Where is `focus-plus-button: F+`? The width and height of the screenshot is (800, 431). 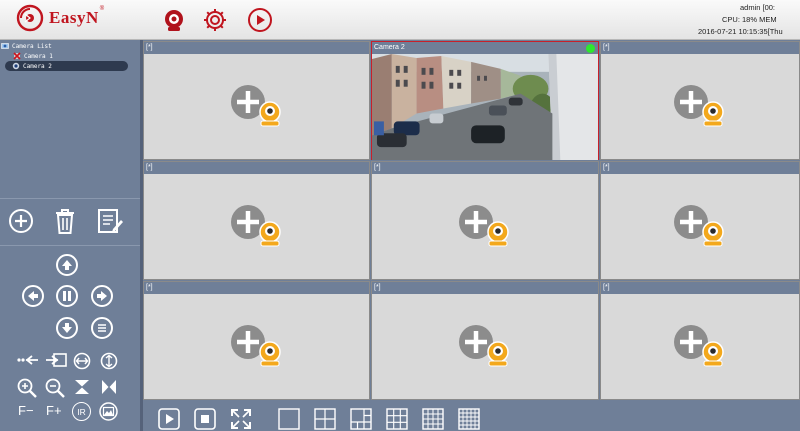 focus-plus-button: F+ is located at coordinates (54, 410).